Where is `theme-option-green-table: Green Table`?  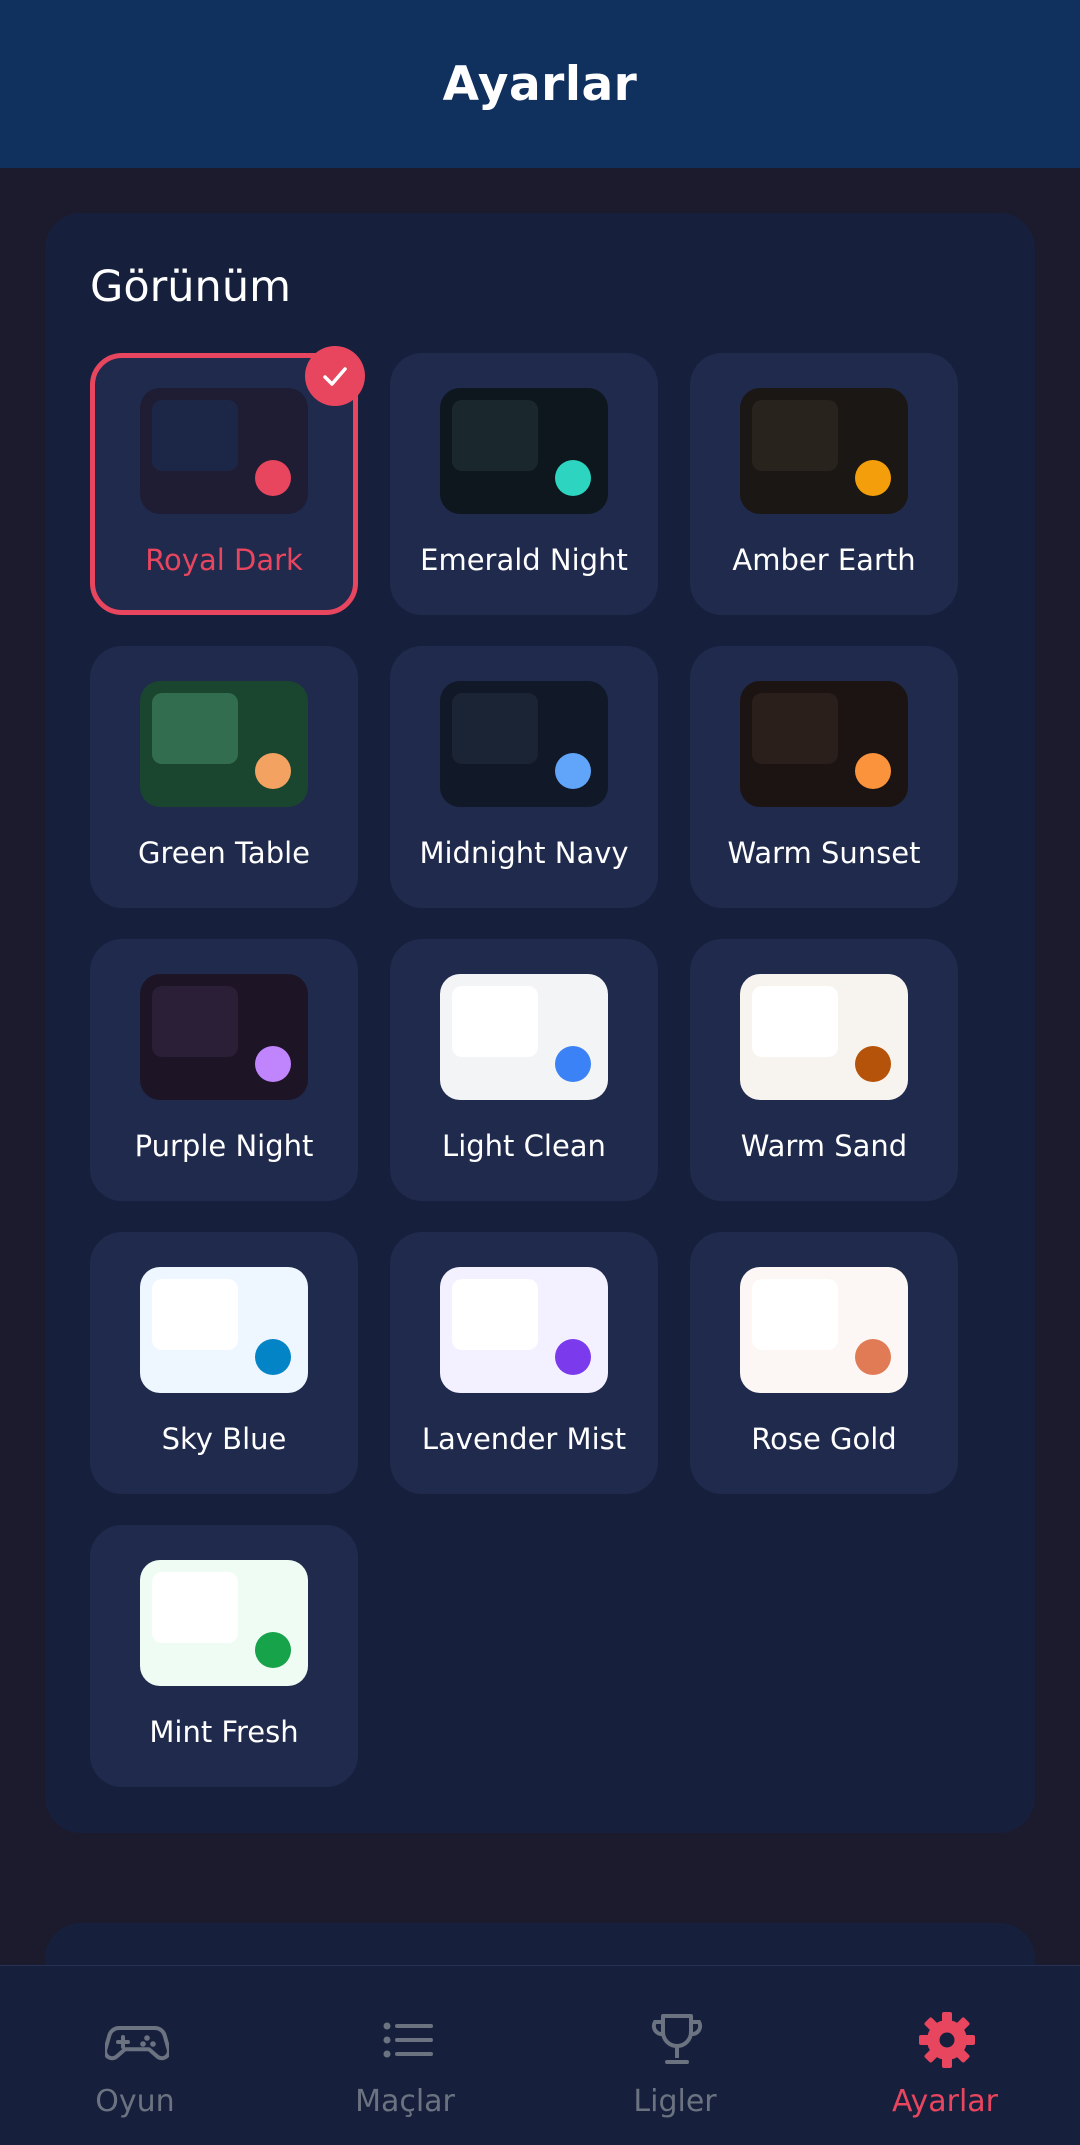 theme-option-green-table: Green Table is located at coordinates (224, 777).